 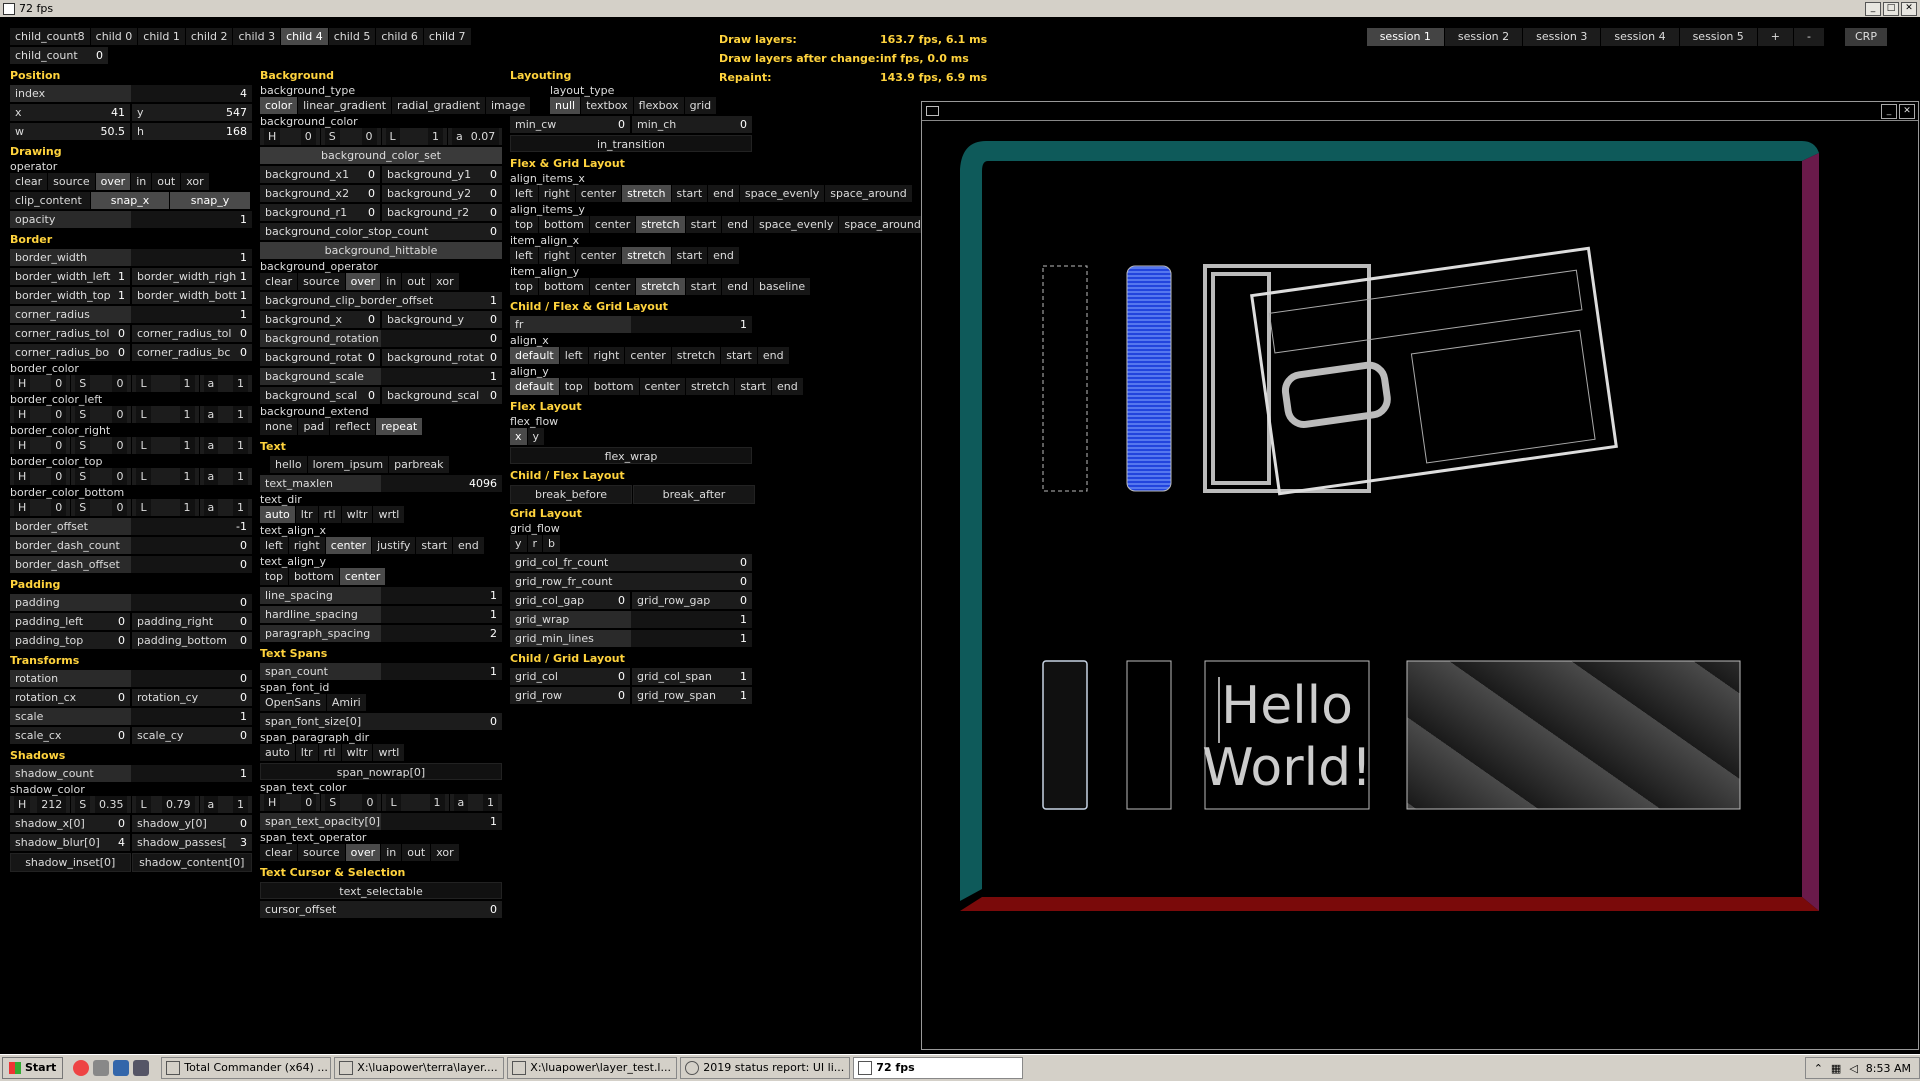 What do you see at coordinates (419, 464) in the screenshot?
I see `text-preset-option: parbreak` at bounding box center [419, 464].